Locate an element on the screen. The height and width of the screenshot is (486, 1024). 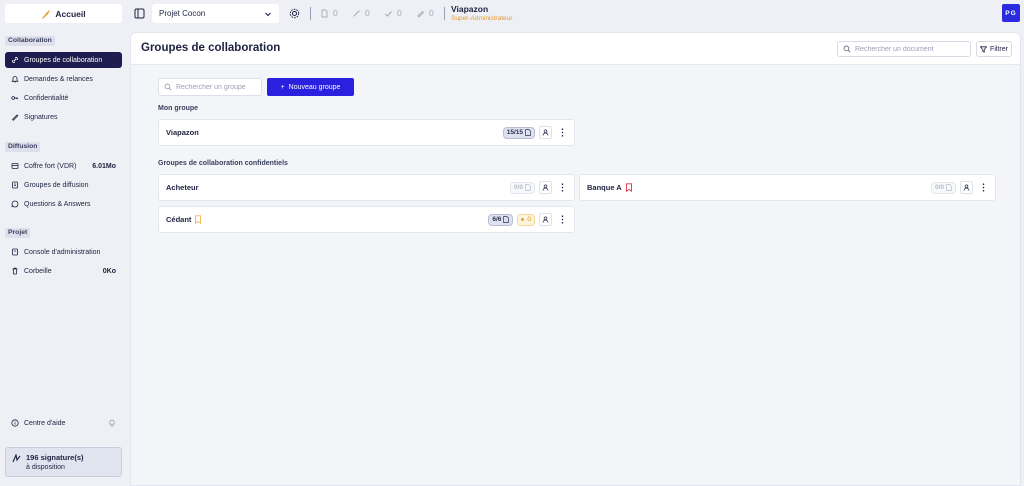
section-title-collaboration: Collaboration is located at coordinates (30, 41).